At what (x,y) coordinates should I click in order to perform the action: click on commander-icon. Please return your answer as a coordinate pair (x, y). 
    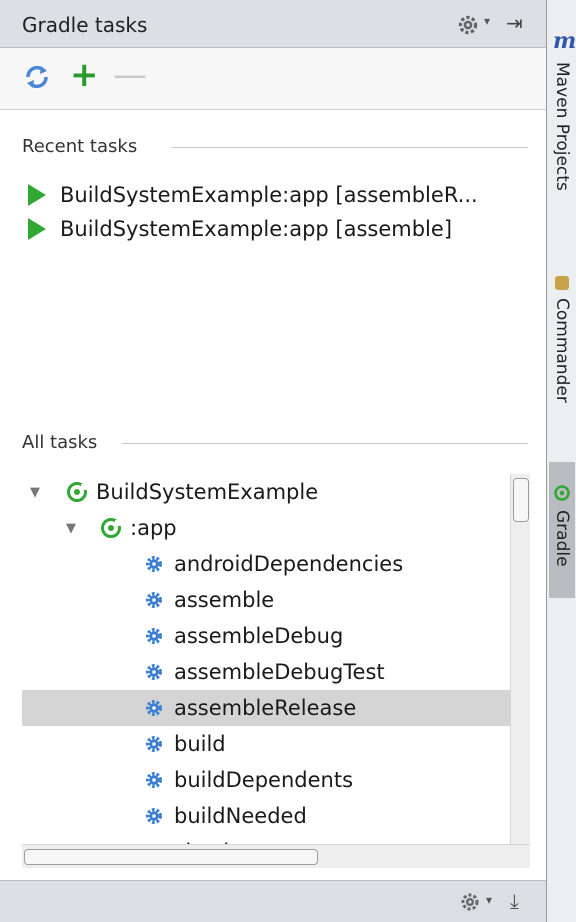
    Looking at the image, I should click on (562, 283).